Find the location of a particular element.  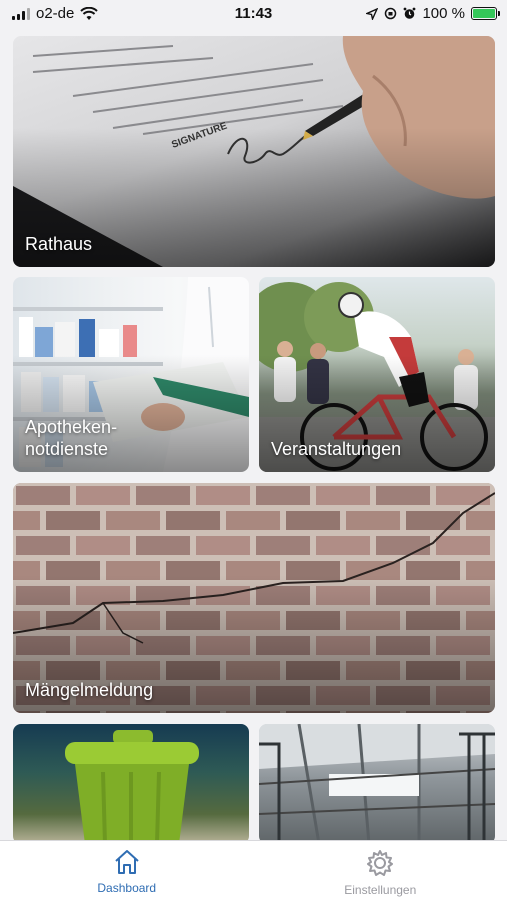

location-arrow-icon is located at coordinates (372, 13).